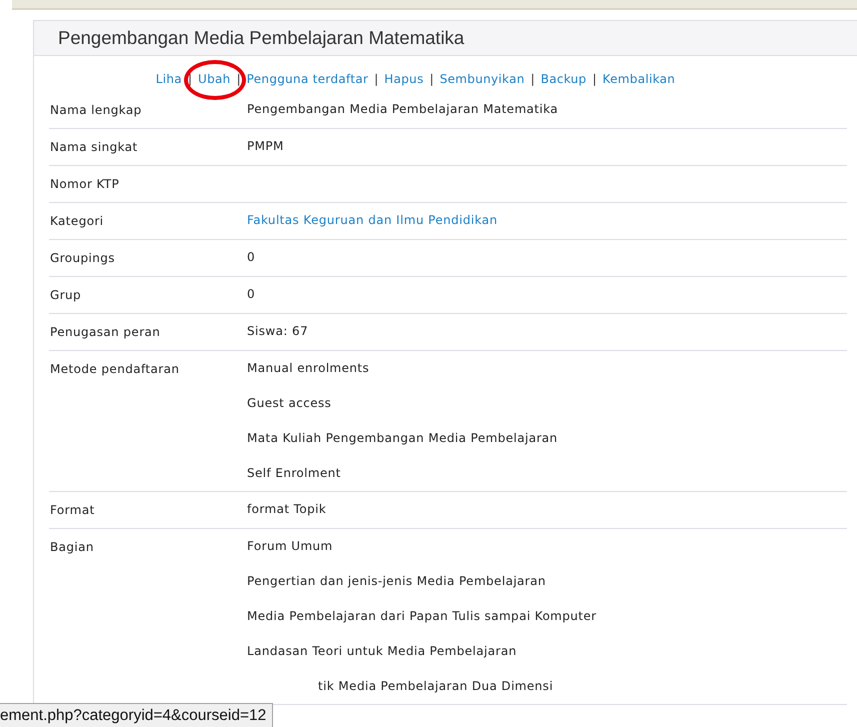  I want to click on row-label: Grup, so click(65, 295).